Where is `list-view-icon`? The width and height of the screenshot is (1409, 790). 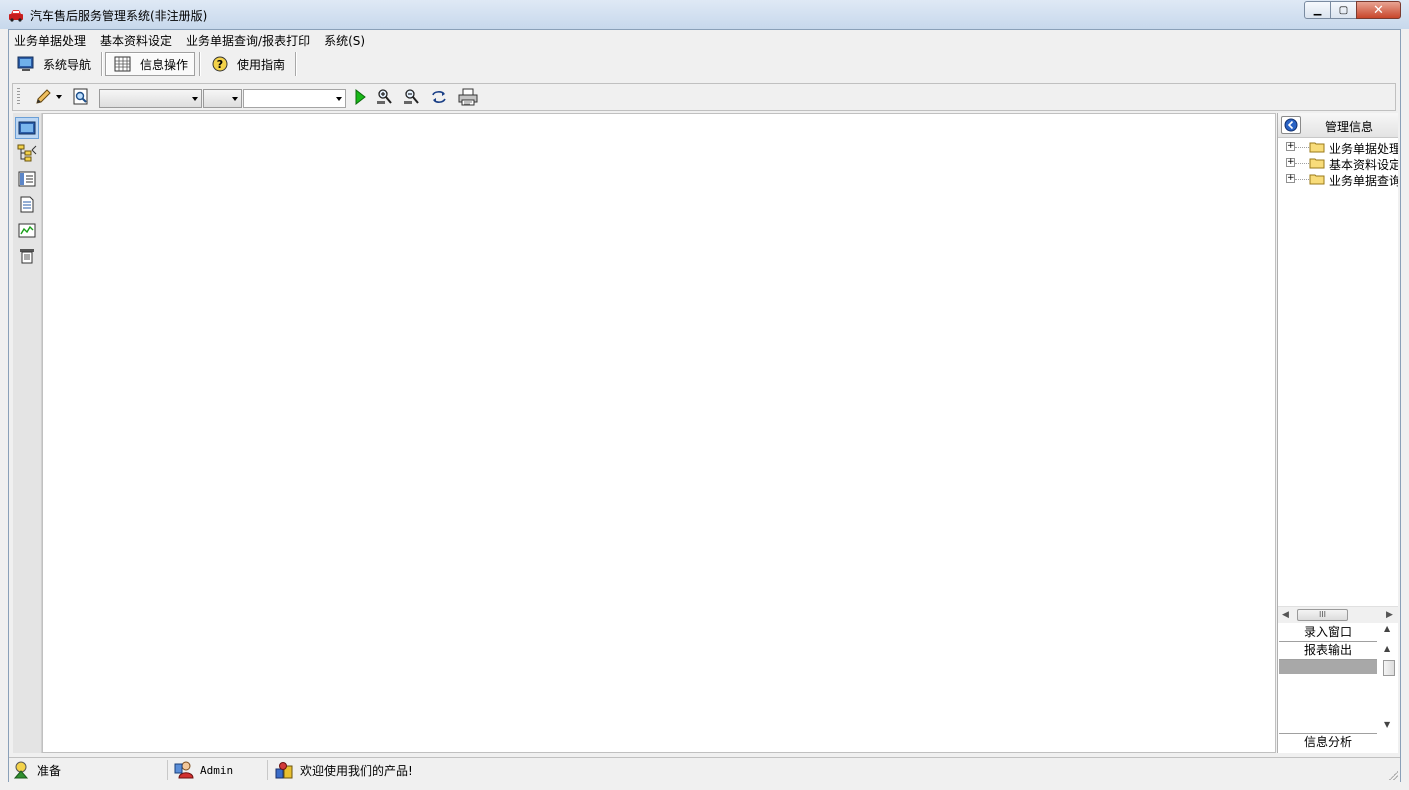 list-view-icon is located at coordinates (27, 179).